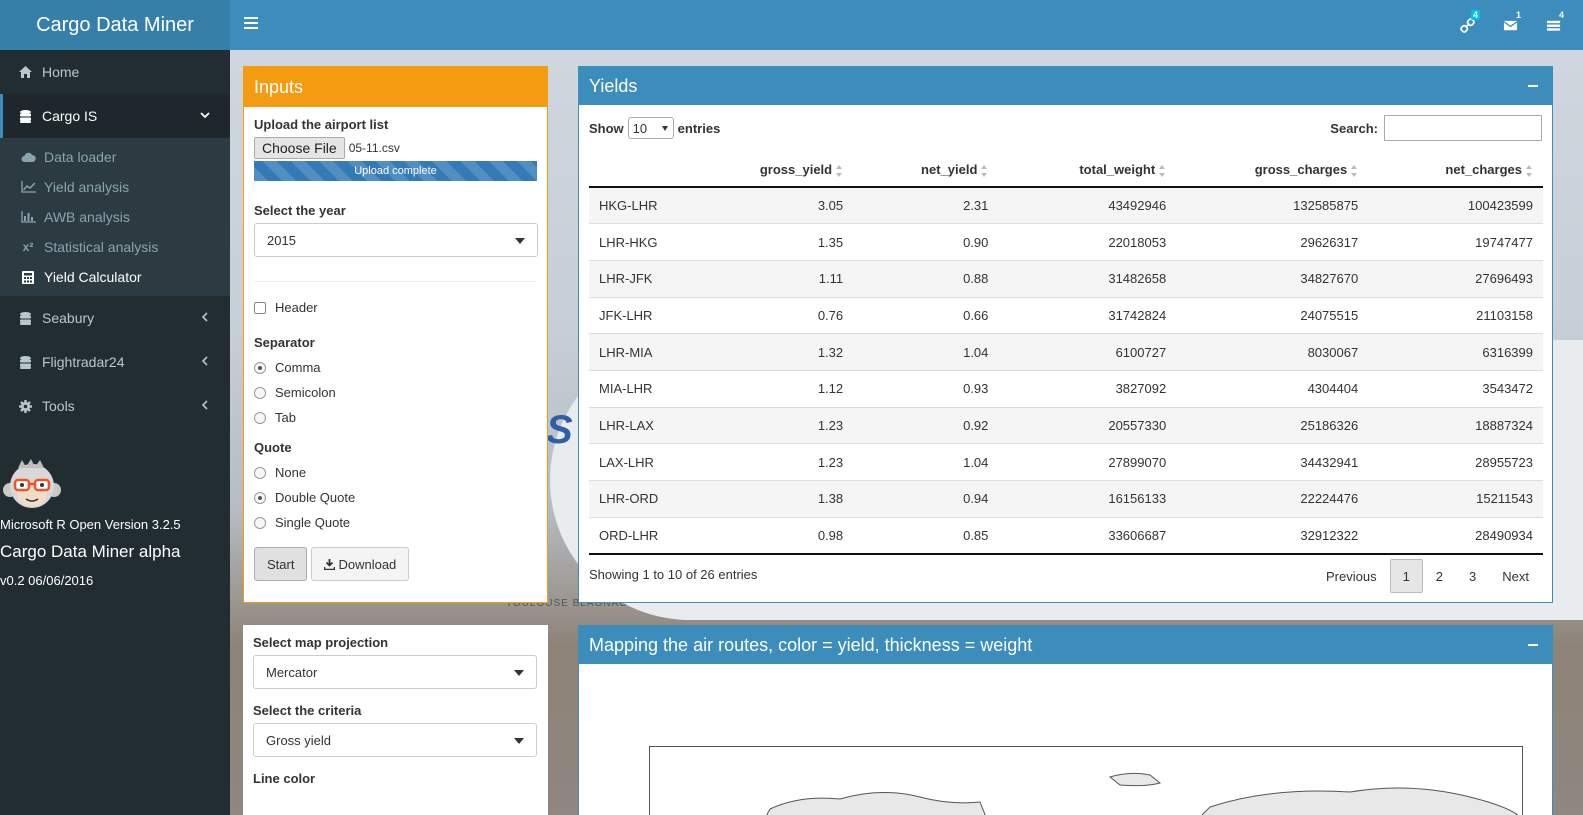 Image resolution: width=1583 pixels, height=815 pixels. I want to click on yields-header: Yields, so click(1065, 86).